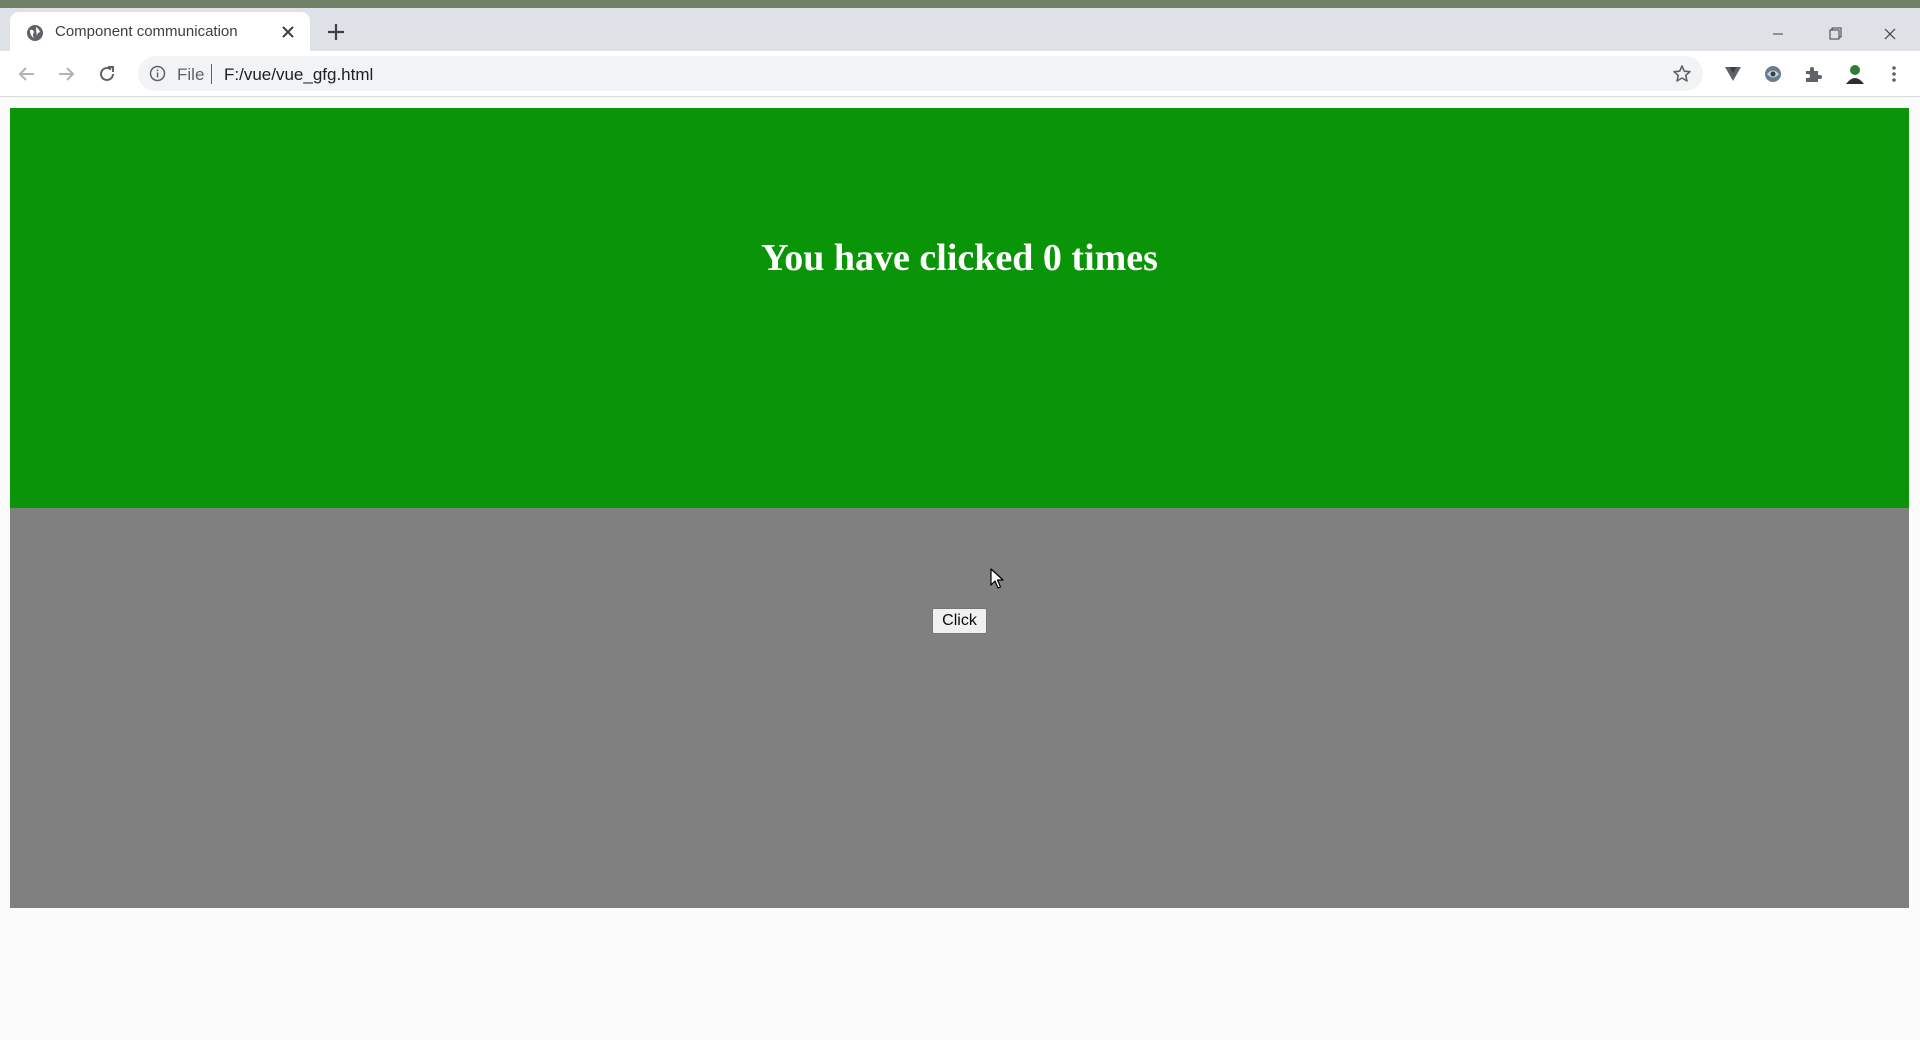 The width and height of the screenshot is (1920, 1040). What do you see at coordinates (157, 73) in the screenshot?
I see `info-icon` at bounding box center [157, 73].